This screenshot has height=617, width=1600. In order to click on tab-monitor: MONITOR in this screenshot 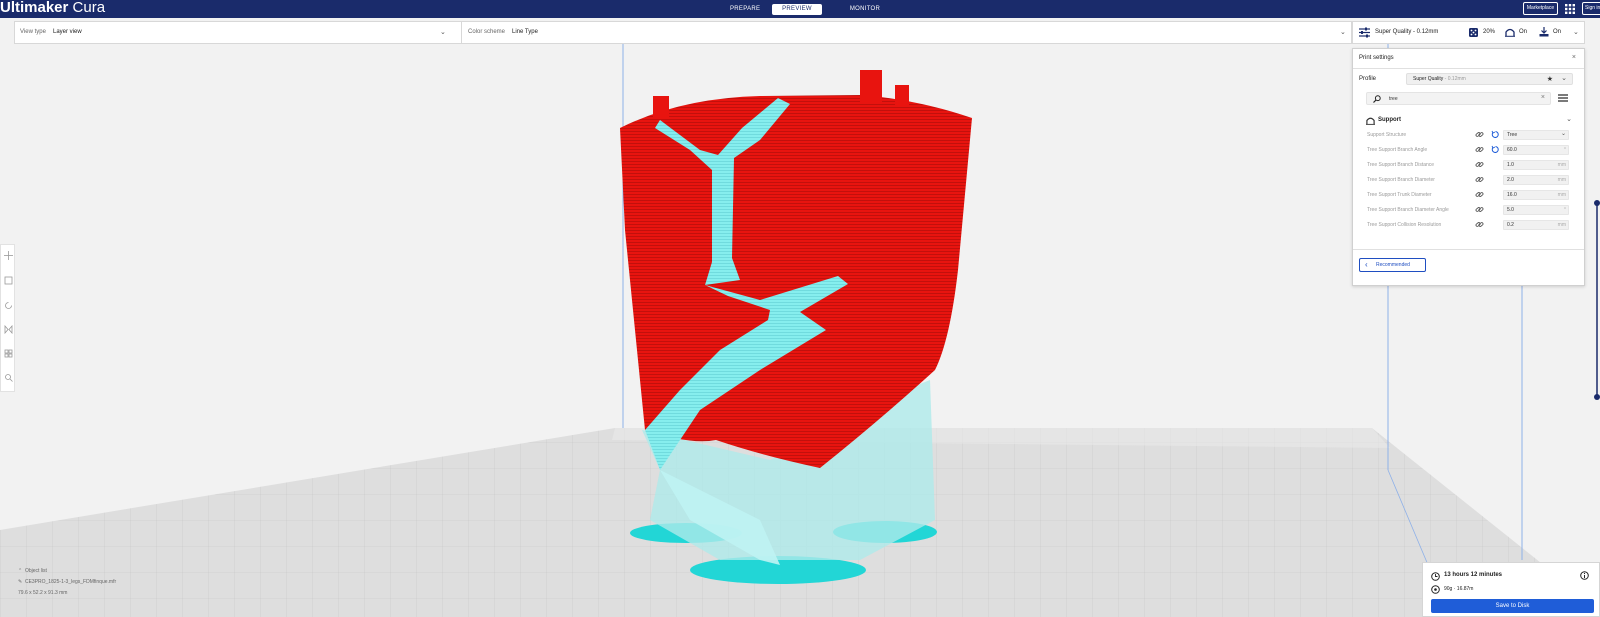, I will do `click(865, 9)`.